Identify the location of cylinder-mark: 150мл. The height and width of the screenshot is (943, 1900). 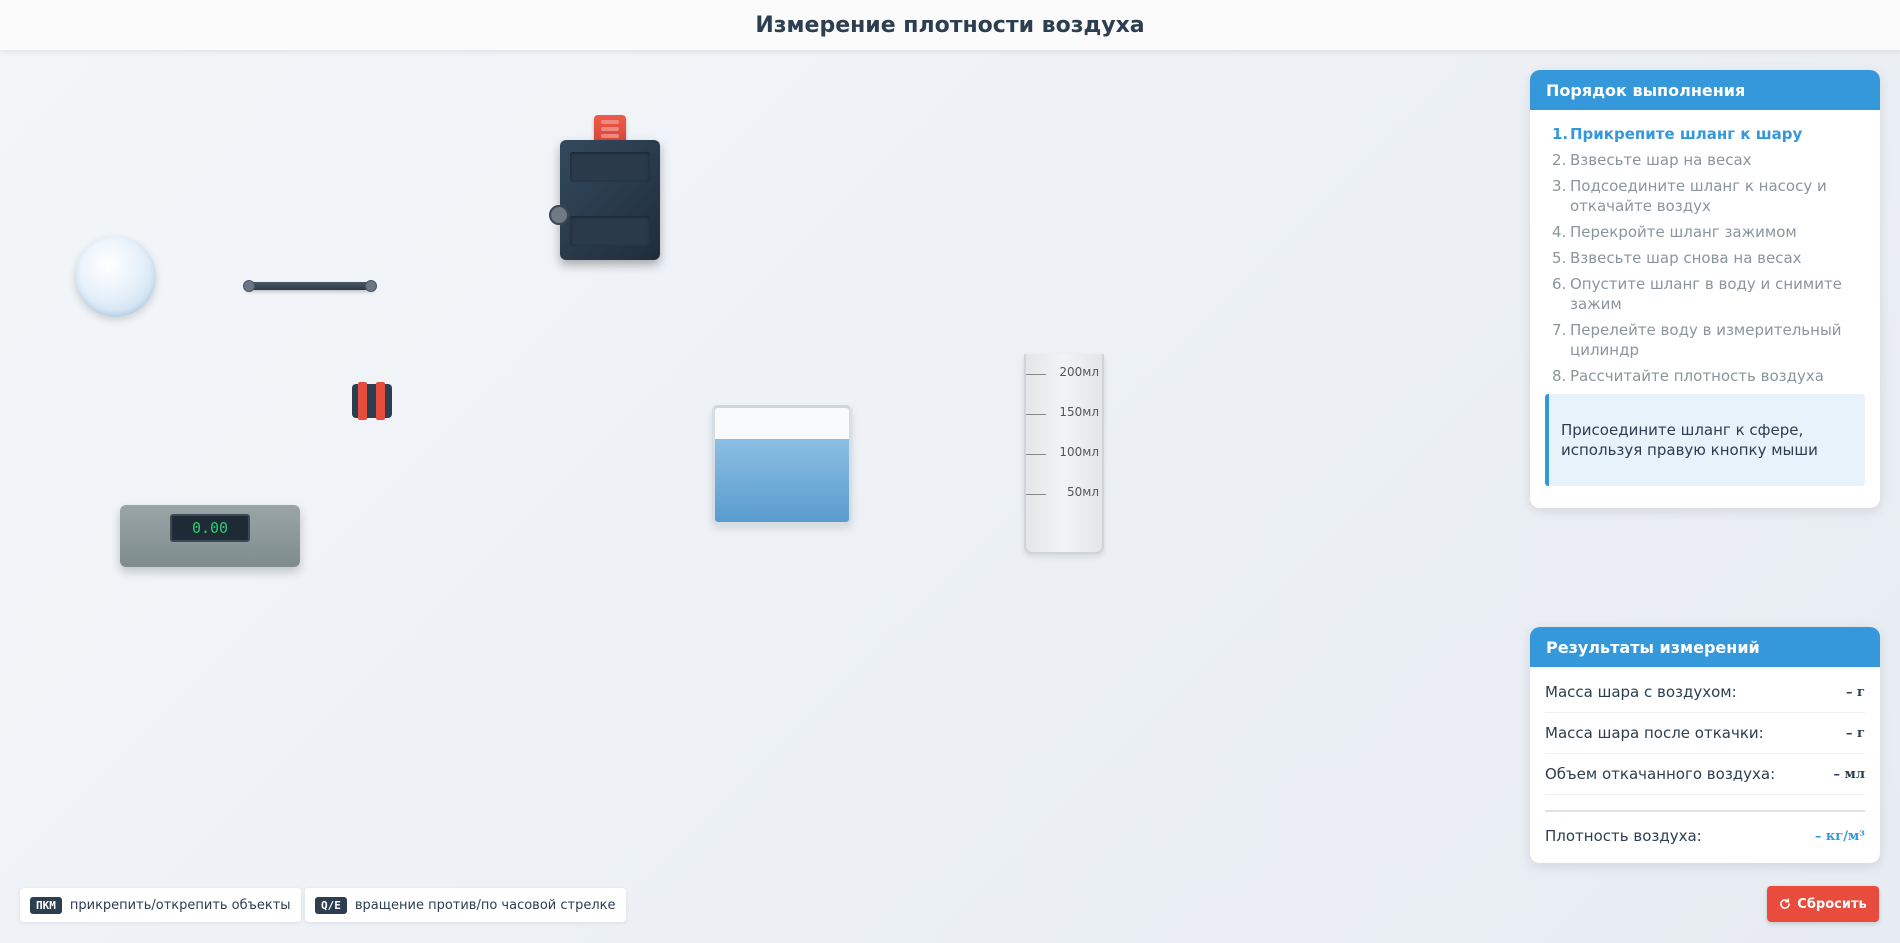
(1079, 412).